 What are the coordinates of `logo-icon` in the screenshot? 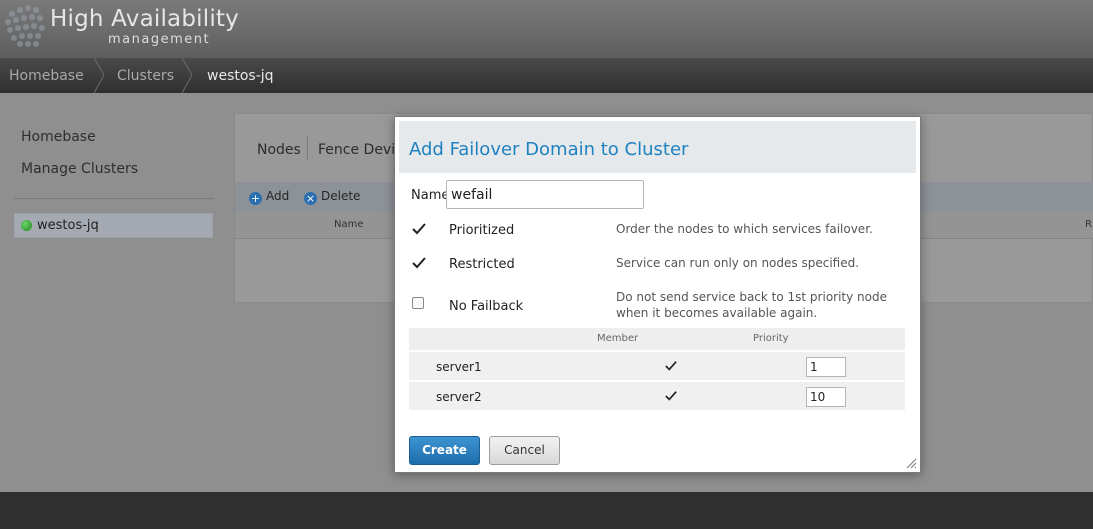 It's located at (25, 26).